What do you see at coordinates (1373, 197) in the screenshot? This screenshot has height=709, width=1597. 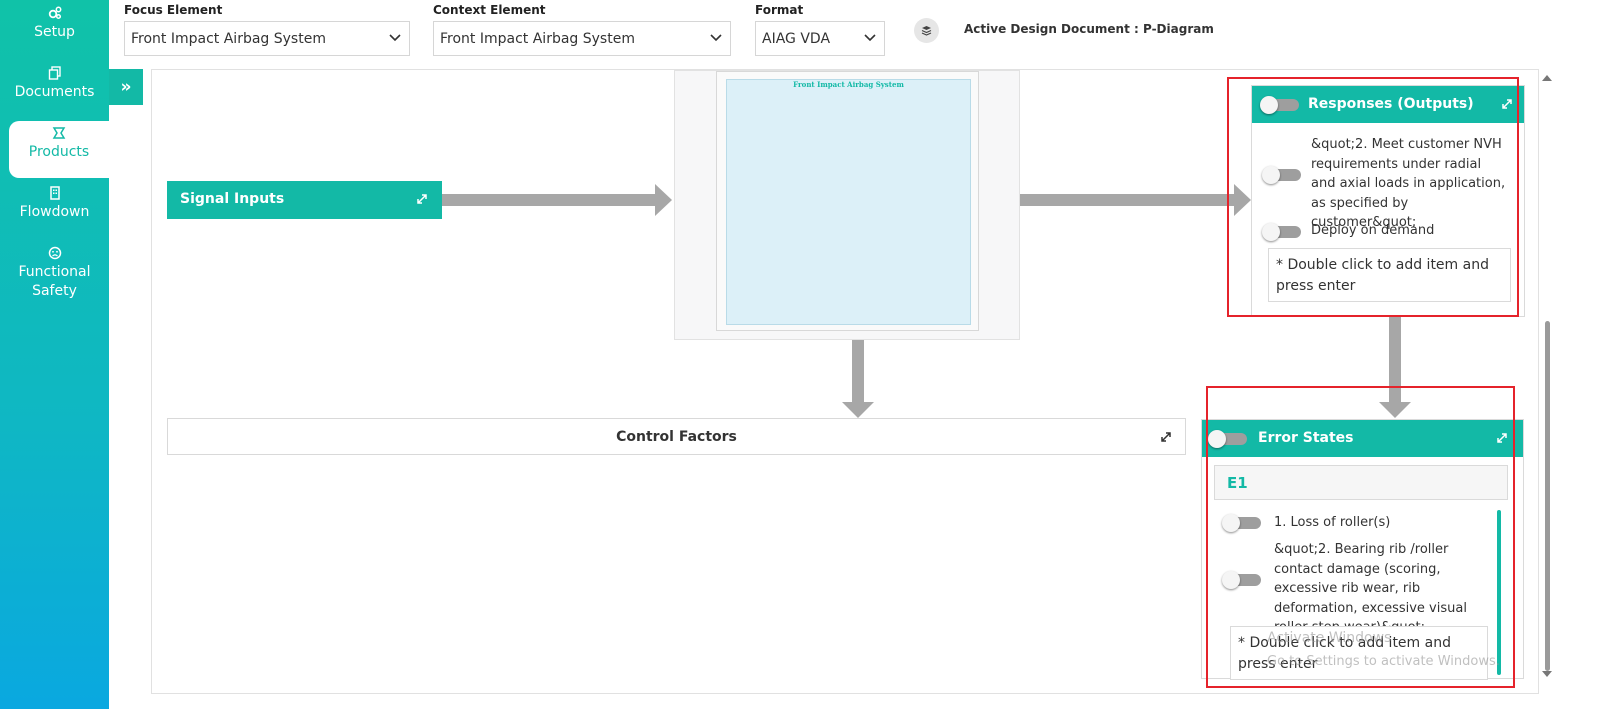 I see `highlight-responses` at bounding box center [1373, 197].